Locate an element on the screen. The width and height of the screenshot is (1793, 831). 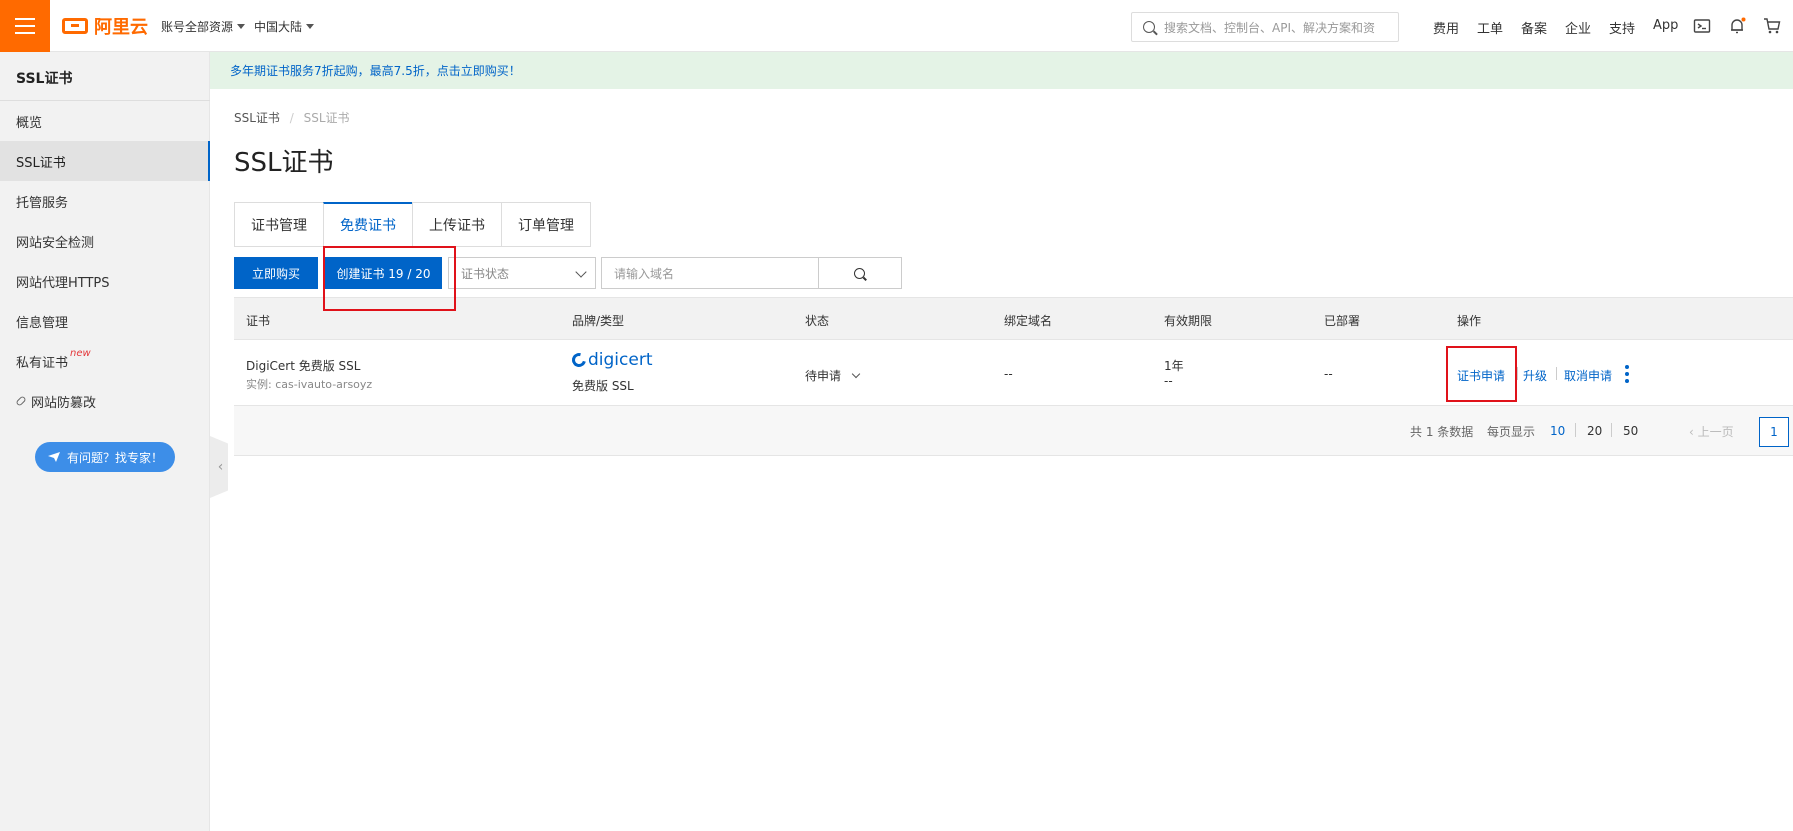
nav-link-app: App is located at coordinates (1665, 25).